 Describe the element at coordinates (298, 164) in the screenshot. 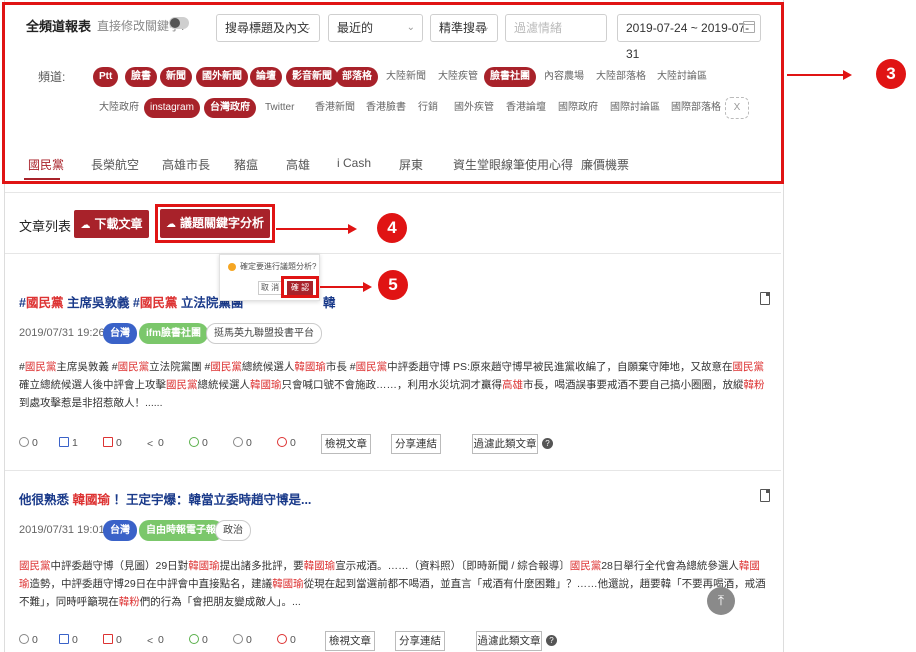

I see `topic-tab: 高雄` at that location.